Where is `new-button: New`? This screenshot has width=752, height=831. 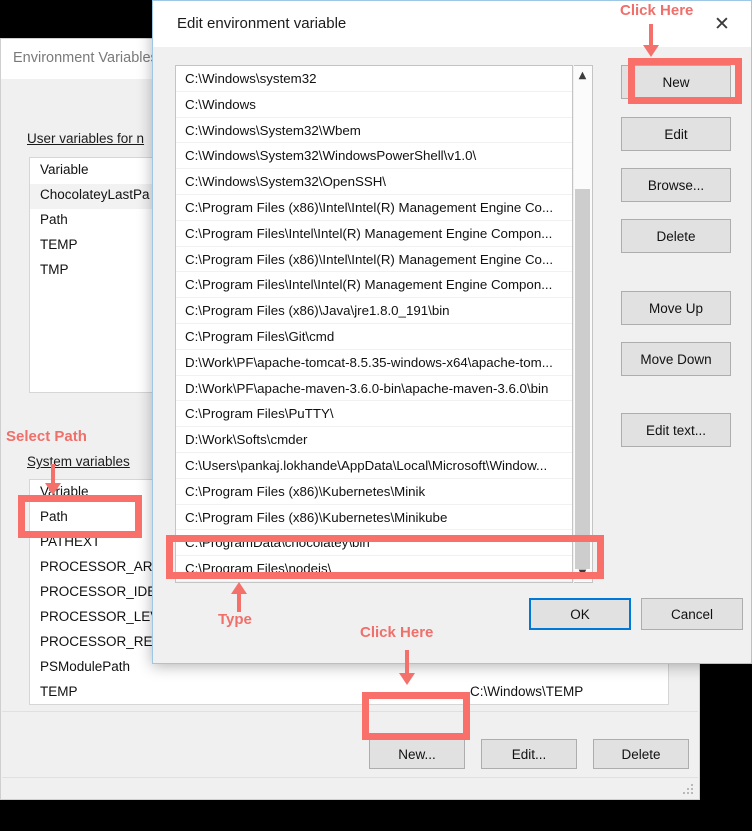
new-button: New is located at coordinates (676, 82).